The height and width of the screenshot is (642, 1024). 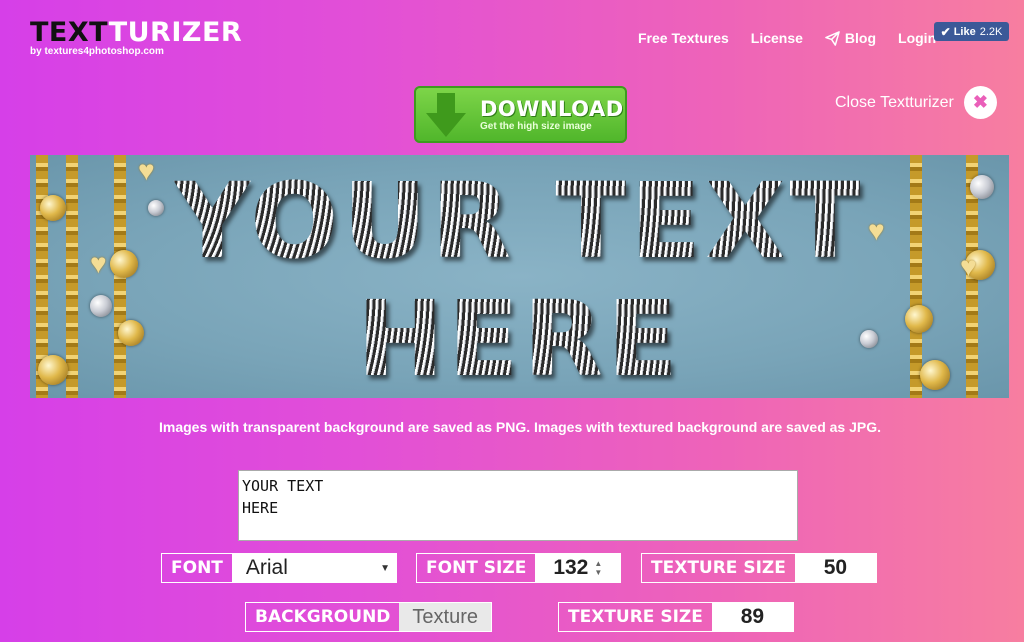 What do you see at coordinates (69, 32) in the screenshot?
I see `logo-title-dark: TEXT` at bounding box center [69, 32].